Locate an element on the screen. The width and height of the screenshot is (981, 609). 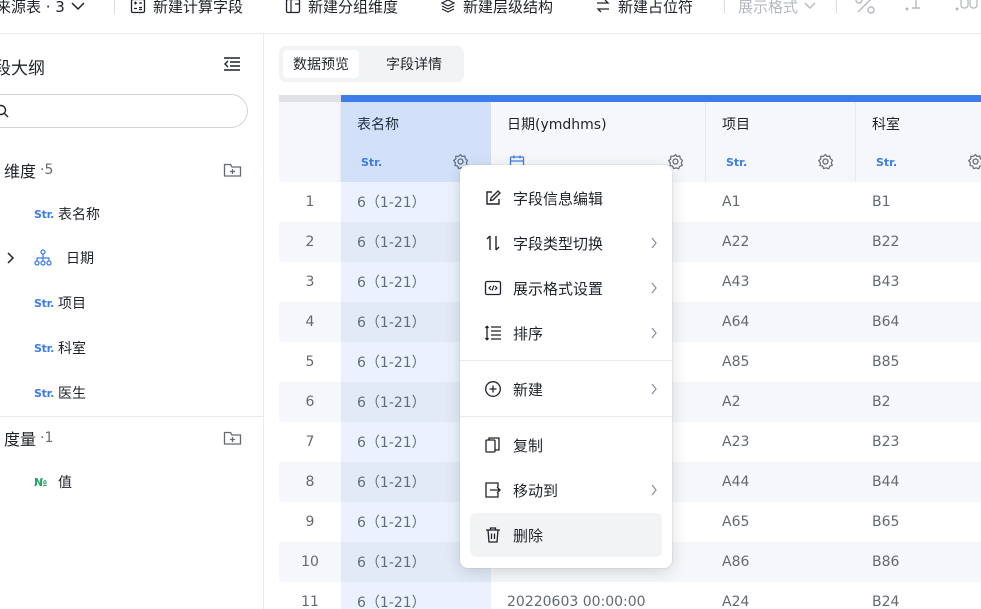
new-hierarchy-button: 新建层级结构 is located at coordinates (496, 9).